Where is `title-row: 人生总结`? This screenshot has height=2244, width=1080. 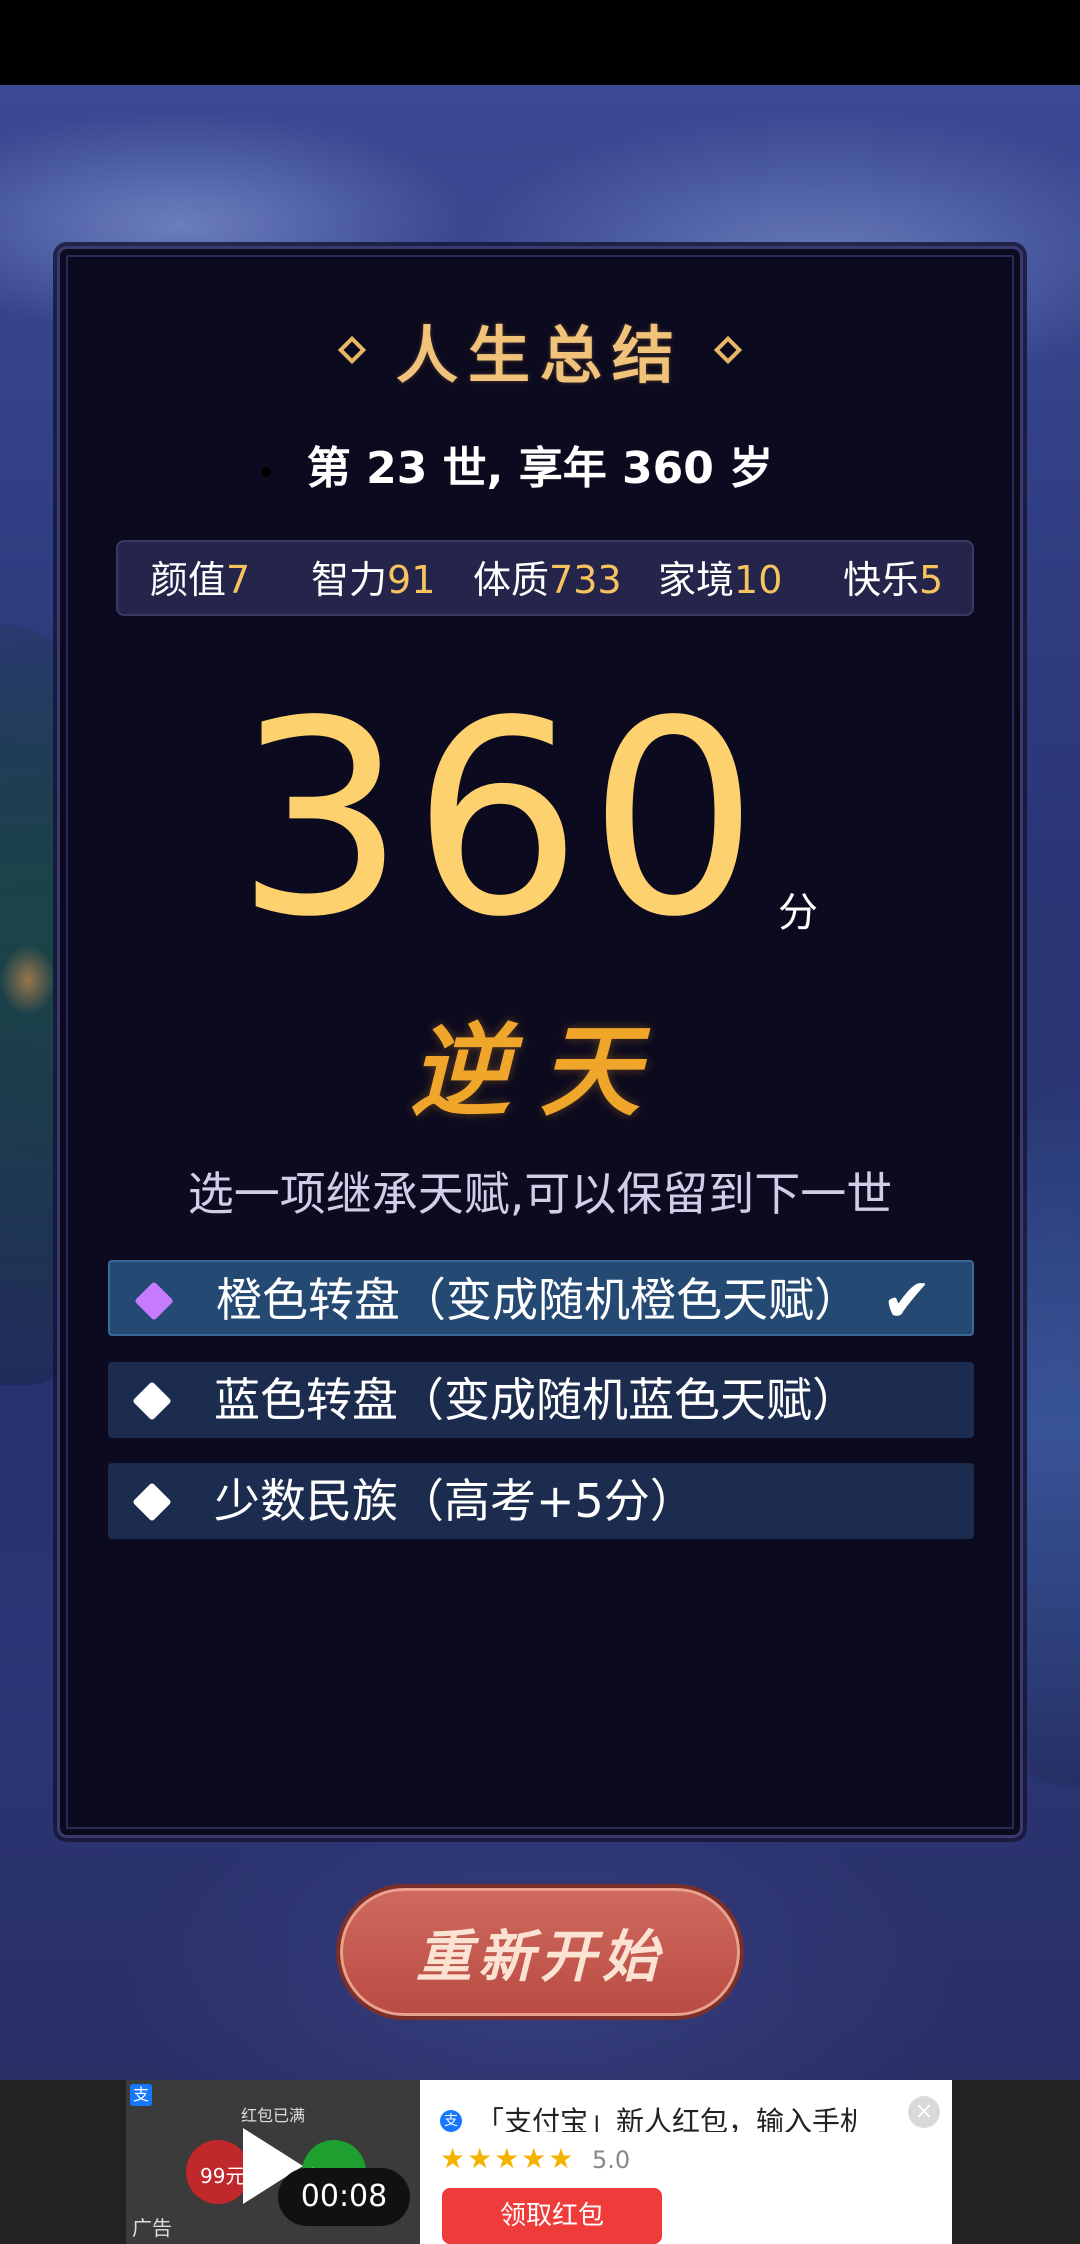 title-row: 人生总结 is located at coordinates (540, 351).